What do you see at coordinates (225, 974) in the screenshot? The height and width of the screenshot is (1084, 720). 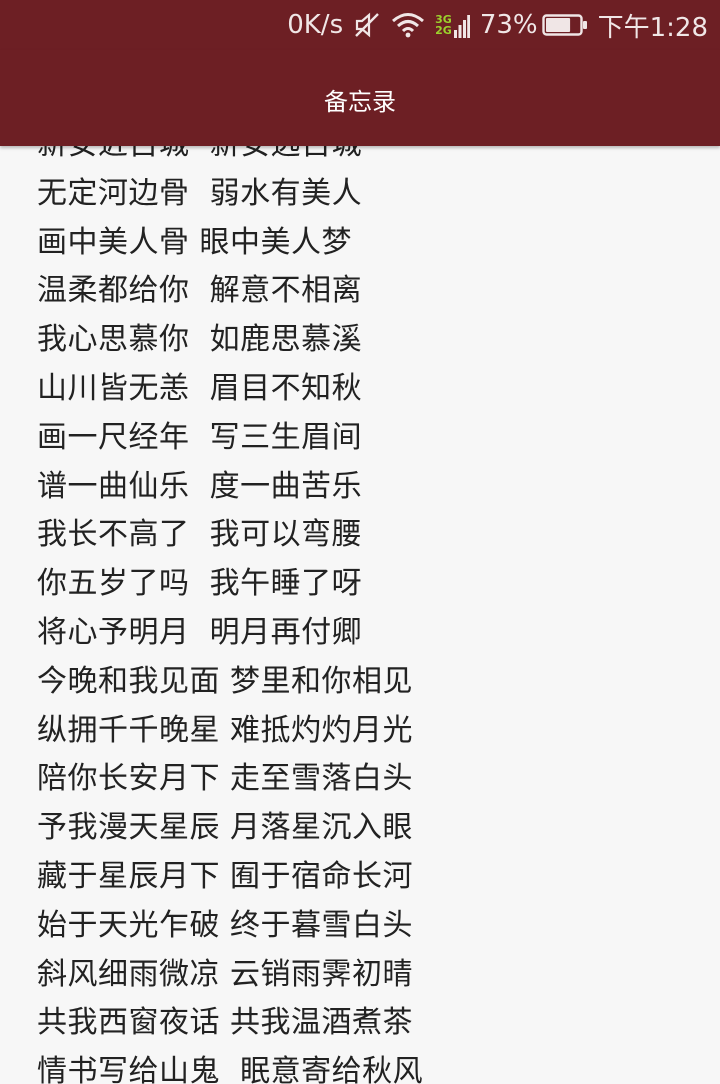 I see `note-line: 斜风细雨微凉 云销雨霁初晴` at bounding box center [225, 974].